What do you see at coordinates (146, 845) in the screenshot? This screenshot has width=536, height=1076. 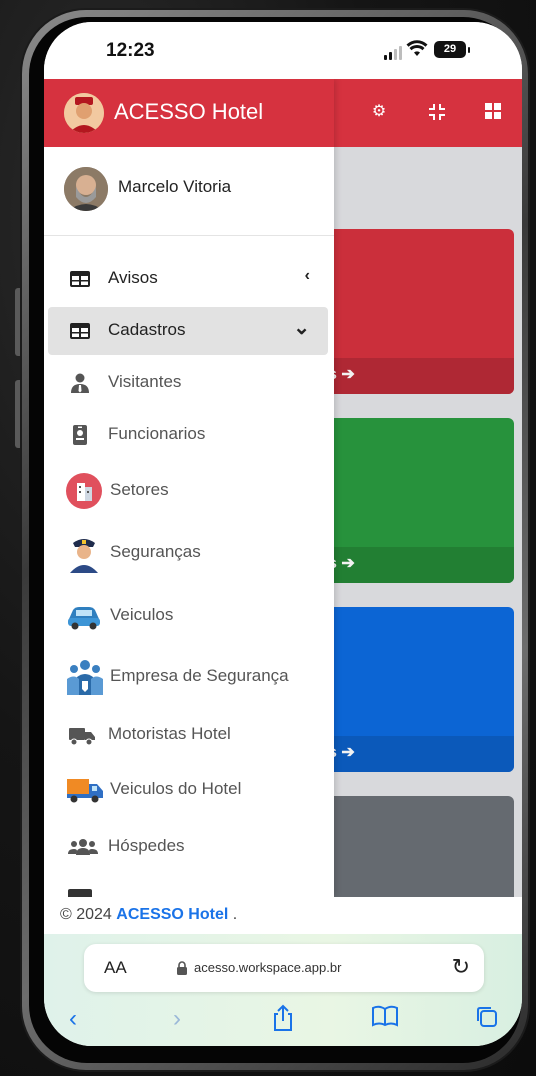 I see `sidebar-item-label: Hóspedes` at bounding box center [146, 845].